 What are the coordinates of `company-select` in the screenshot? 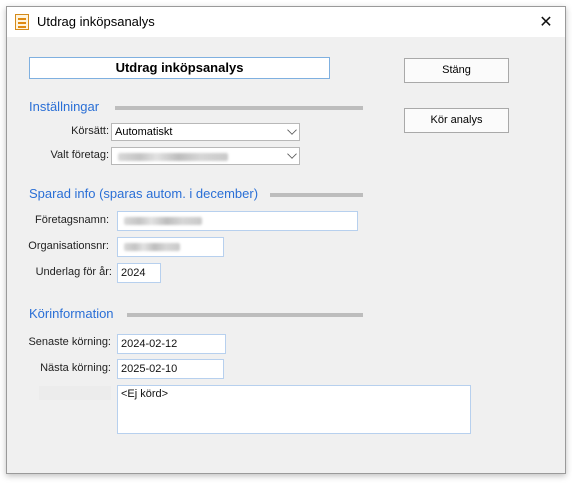 It's located at (205, 156).